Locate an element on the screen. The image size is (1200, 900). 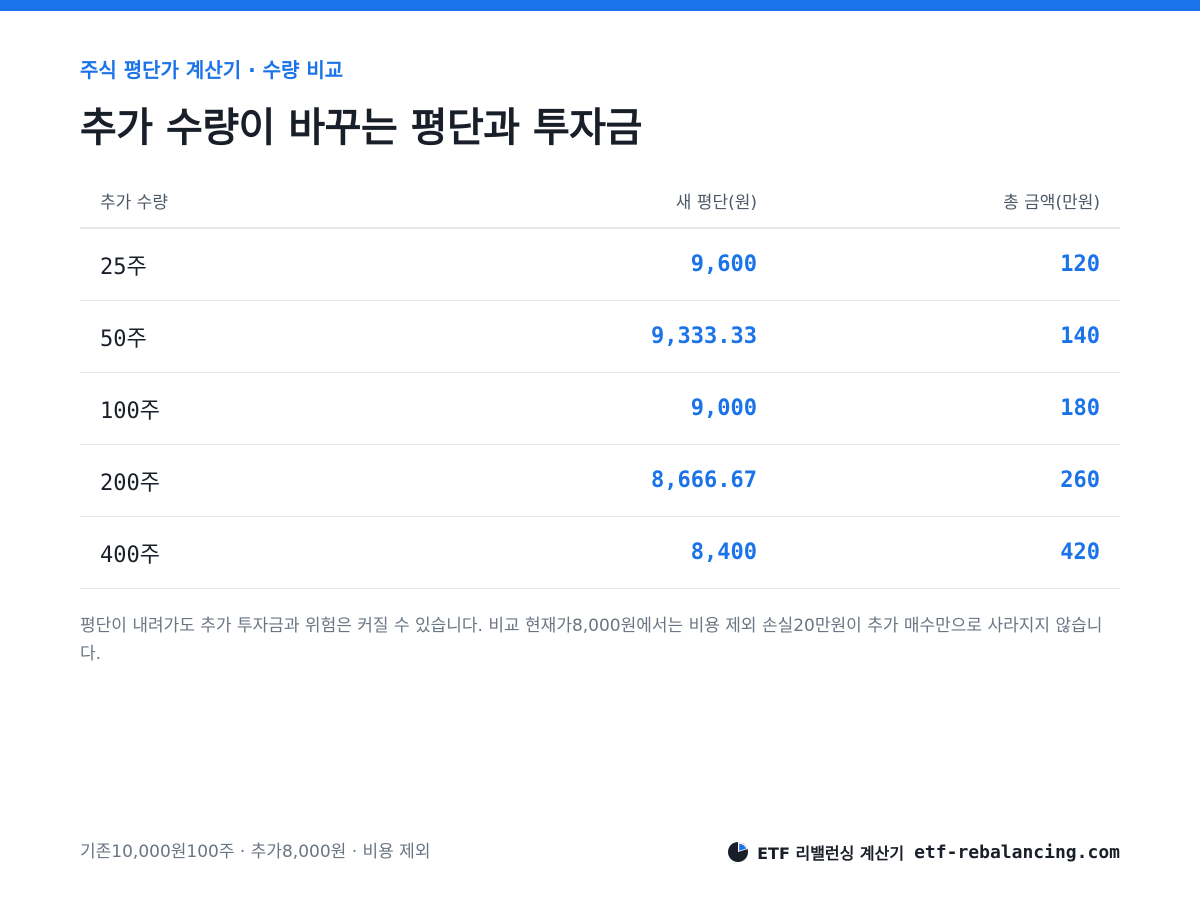
table-row: 200주 8,666.67 260 is located at coordinates (600, 480).